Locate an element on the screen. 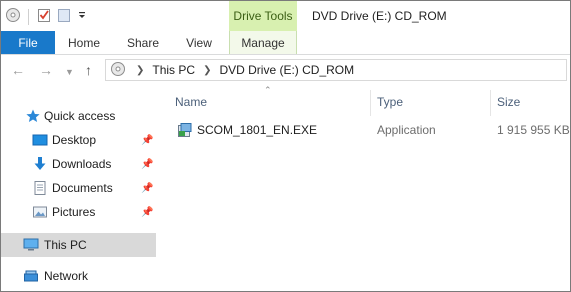 The height and width of the screenshot is (292, 571). address-drive-icon is located at coordinates (118, 70).